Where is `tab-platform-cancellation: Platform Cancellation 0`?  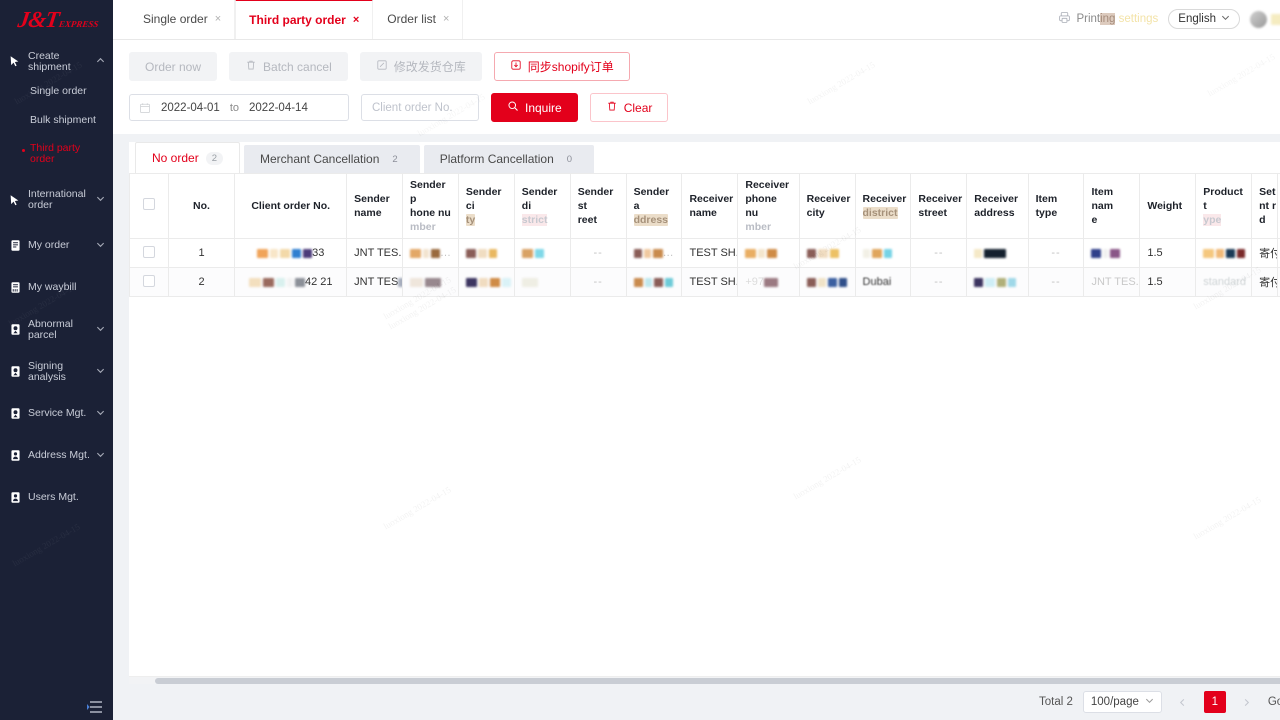 tab-platform-cancellation: Platform Cancellation 0 is located at coordinates (509, 159).